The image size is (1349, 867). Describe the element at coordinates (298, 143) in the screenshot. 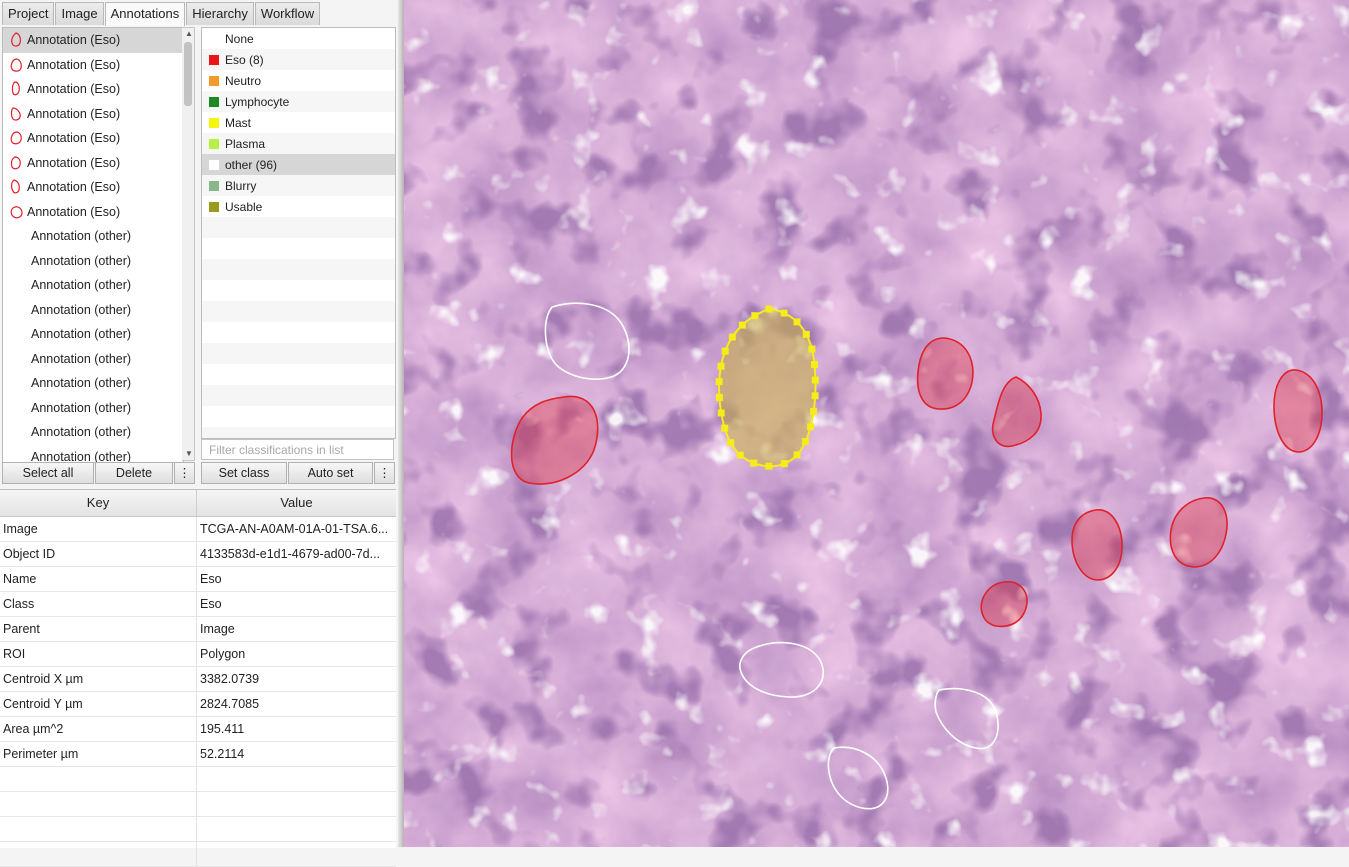

I see `class-list-item: Plasma` at that location.